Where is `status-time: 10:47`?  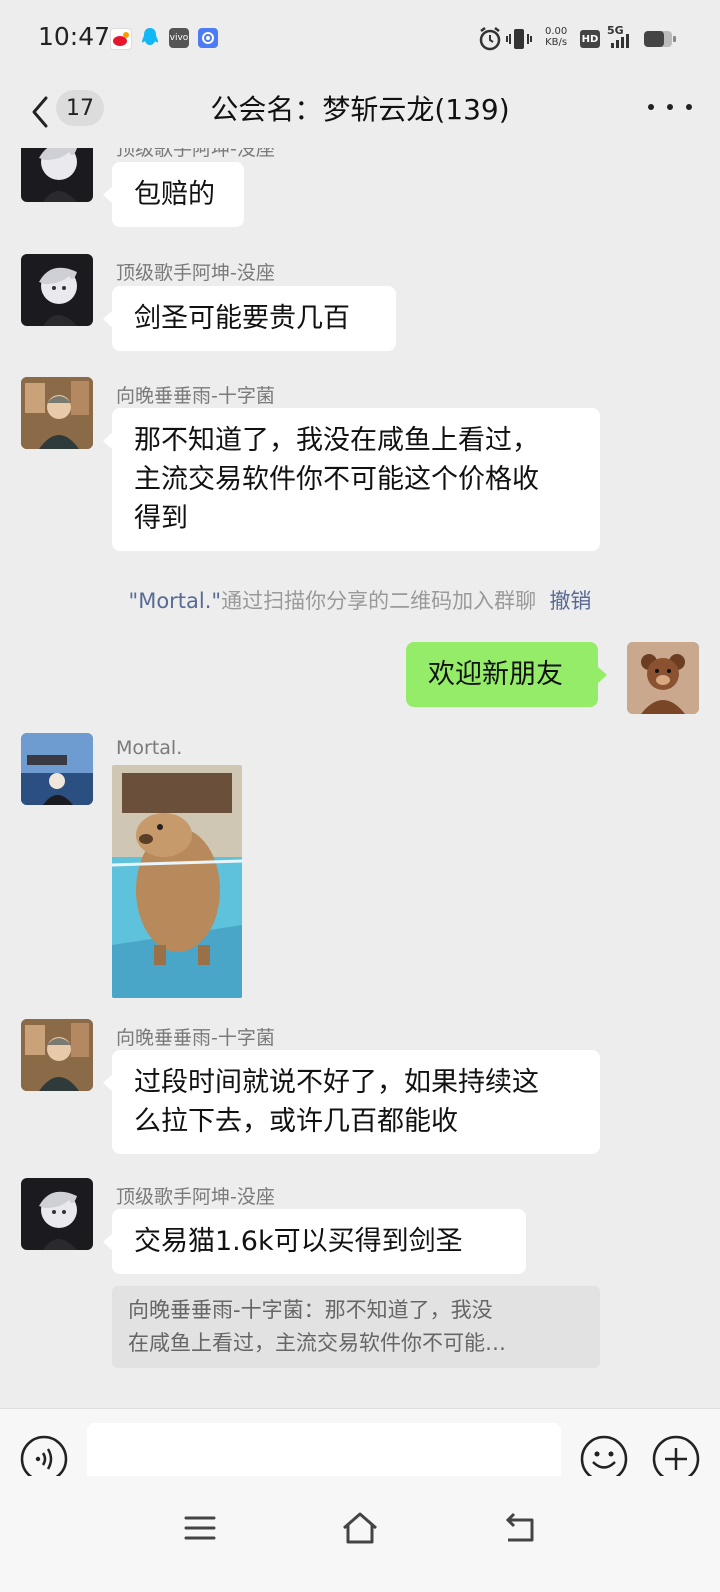
status-time: 10:47 is located at coordinates (74, 36).